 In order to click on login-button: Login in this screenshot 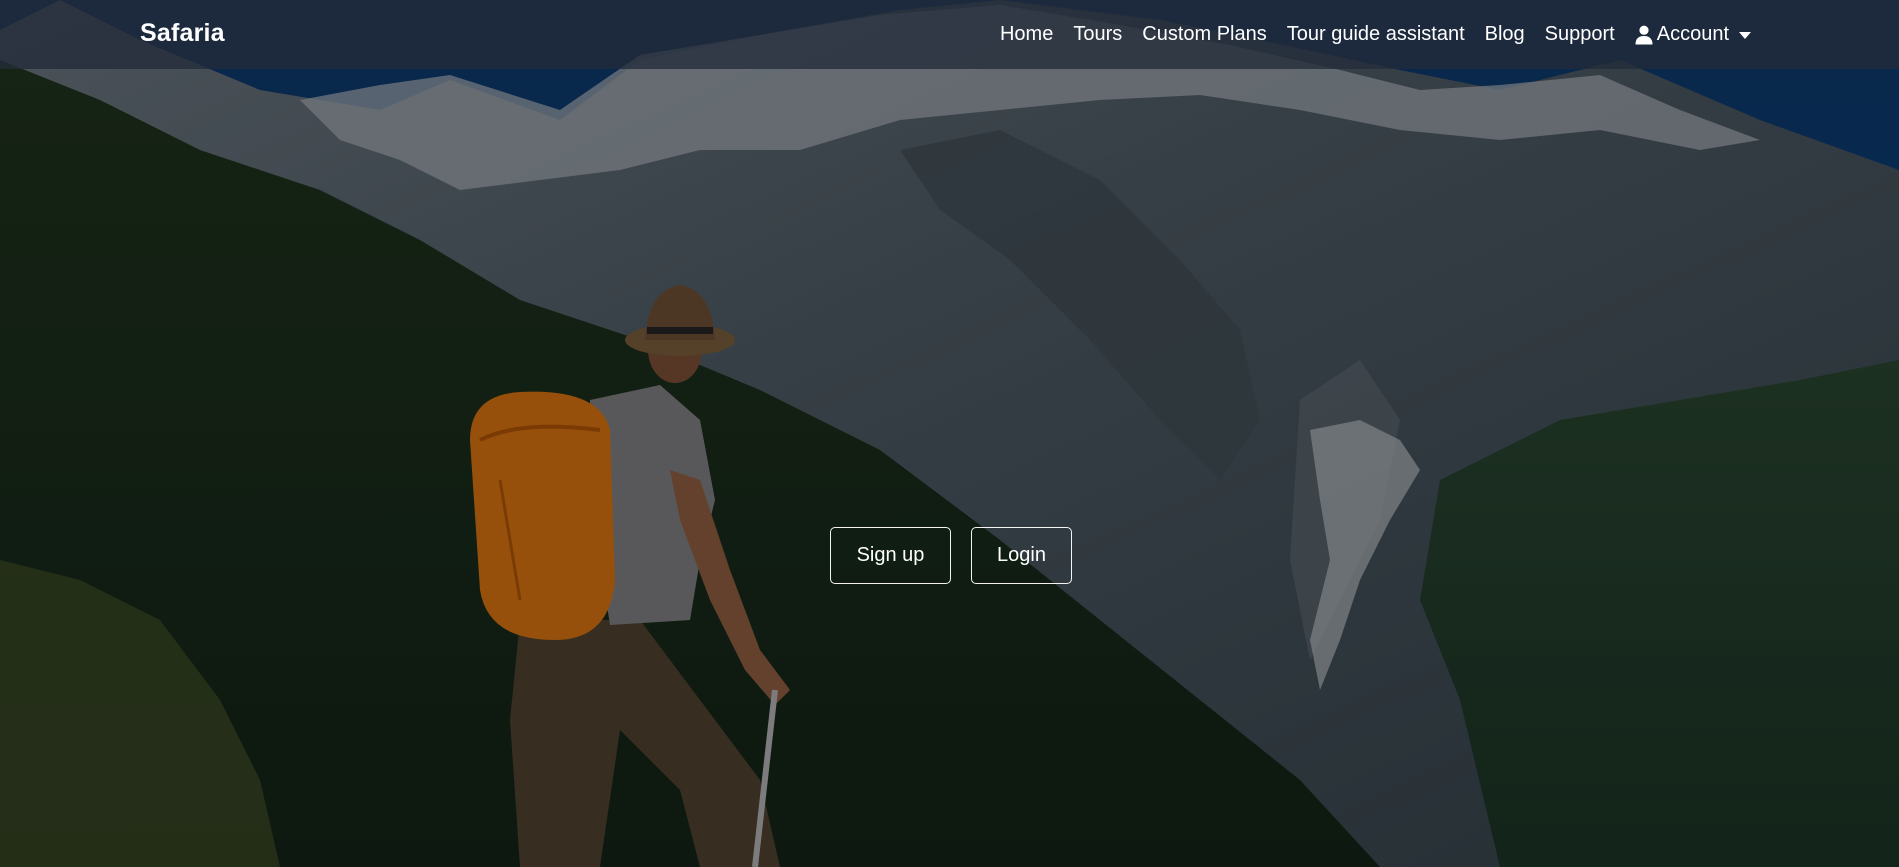, I will do `click(1021, 555)`.